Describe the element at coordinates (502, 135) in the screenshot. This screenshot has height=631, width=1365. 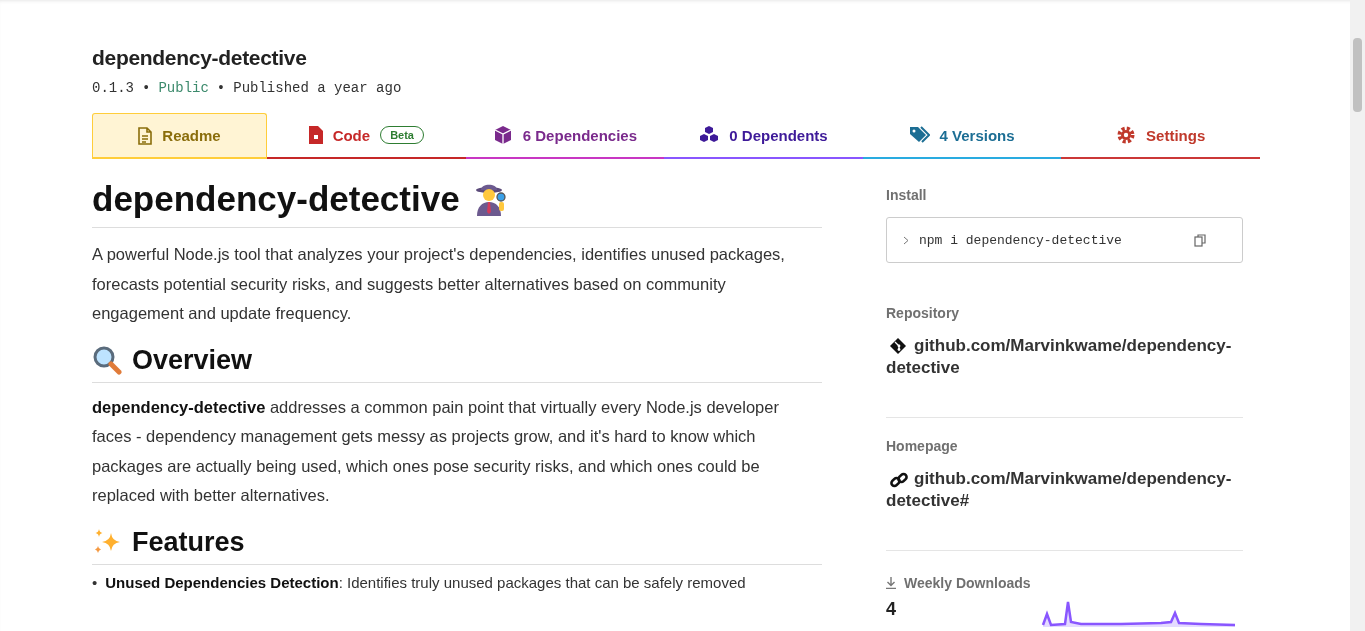
I see `box-icon` at that location.